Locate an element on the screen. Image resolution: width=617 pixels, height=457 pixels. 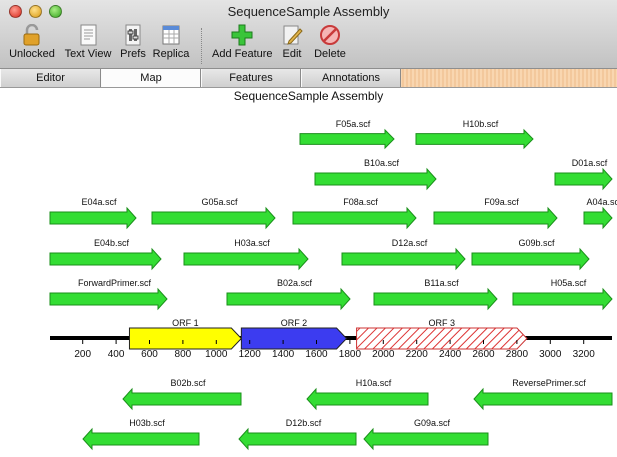
axis-tick-label: 2000 is located at coordinates (383, 354).